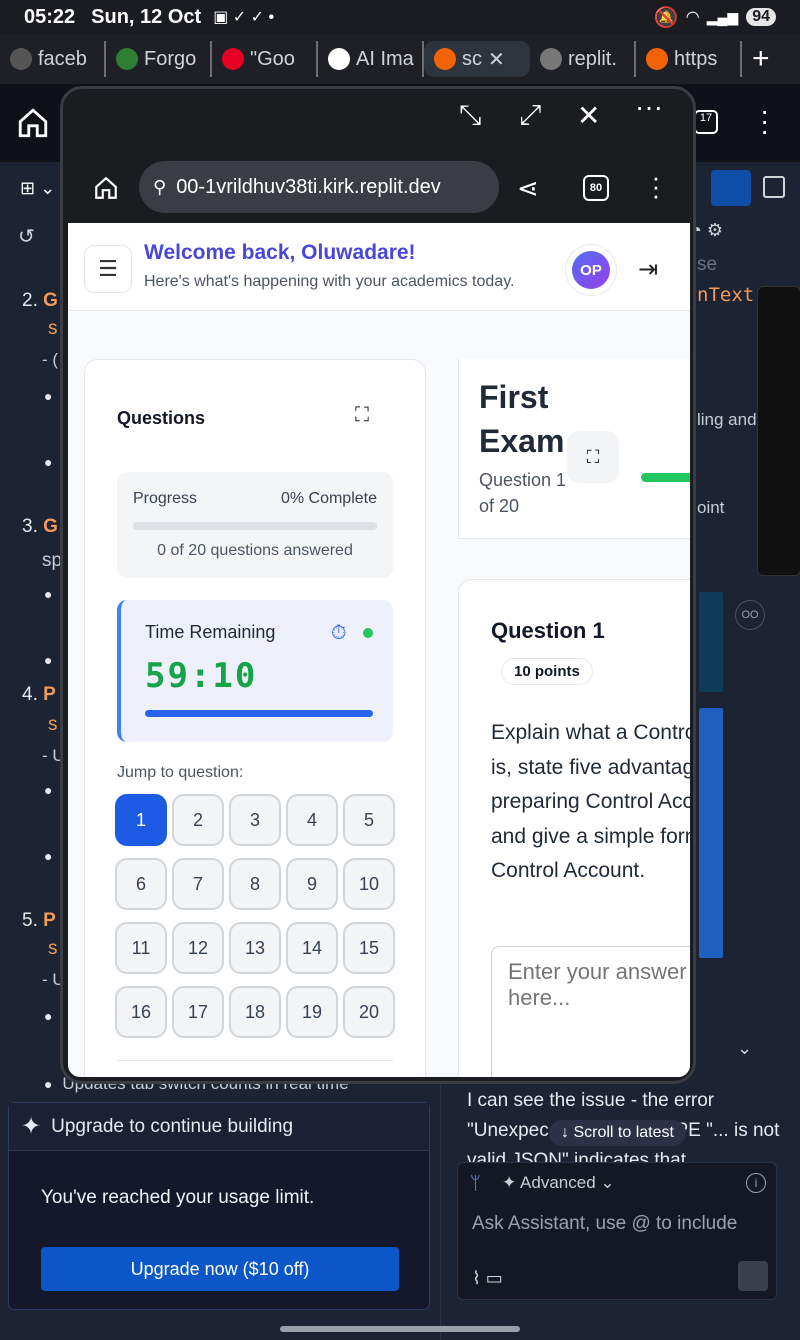 This screenshot has width=800, height=1340. Describe the element at coordinates (265, 59) in the screenshot. I see `browser-tab: "Goo` at that location.